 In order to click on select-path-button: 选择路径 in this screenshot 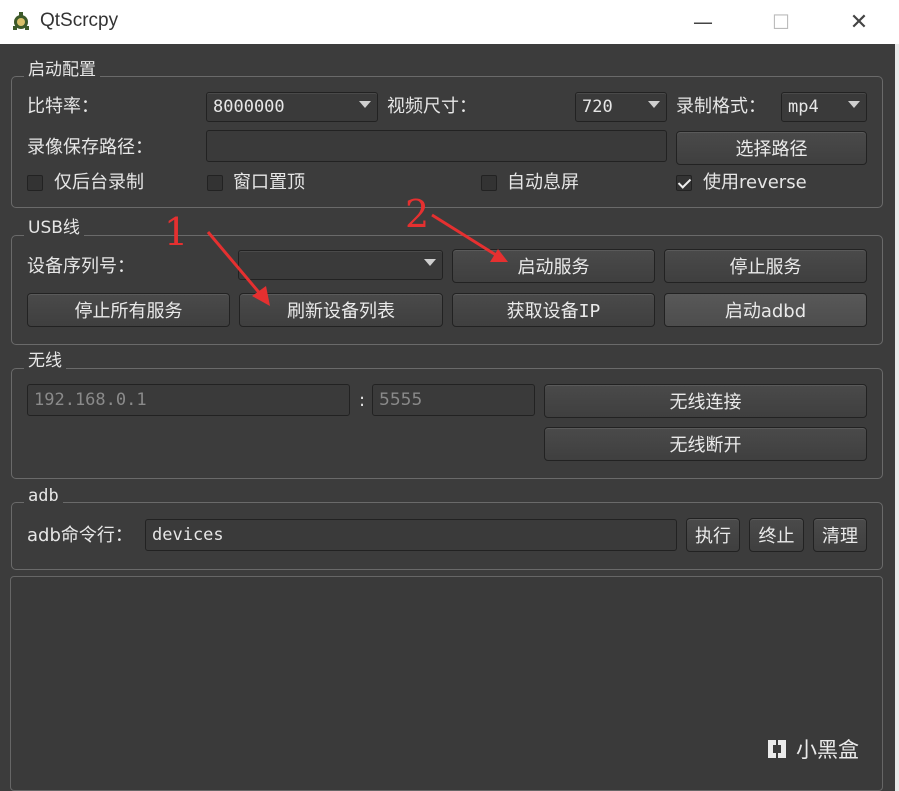, I will do `click(771, 148)`.